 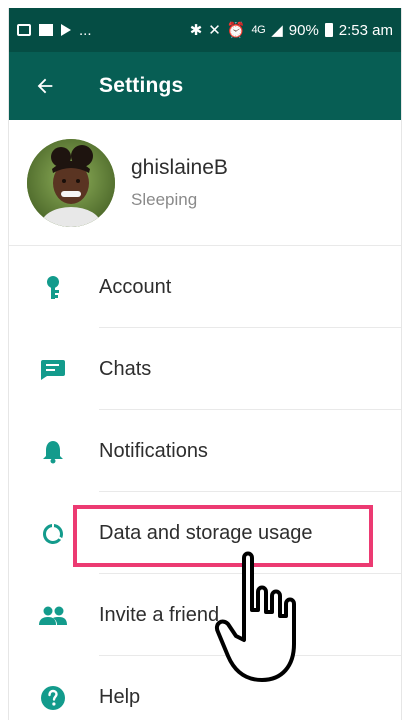 What do you see at coordinates (46, 30) in the screenshot?
I see `mail-icon` at bounding box center [46, 30].